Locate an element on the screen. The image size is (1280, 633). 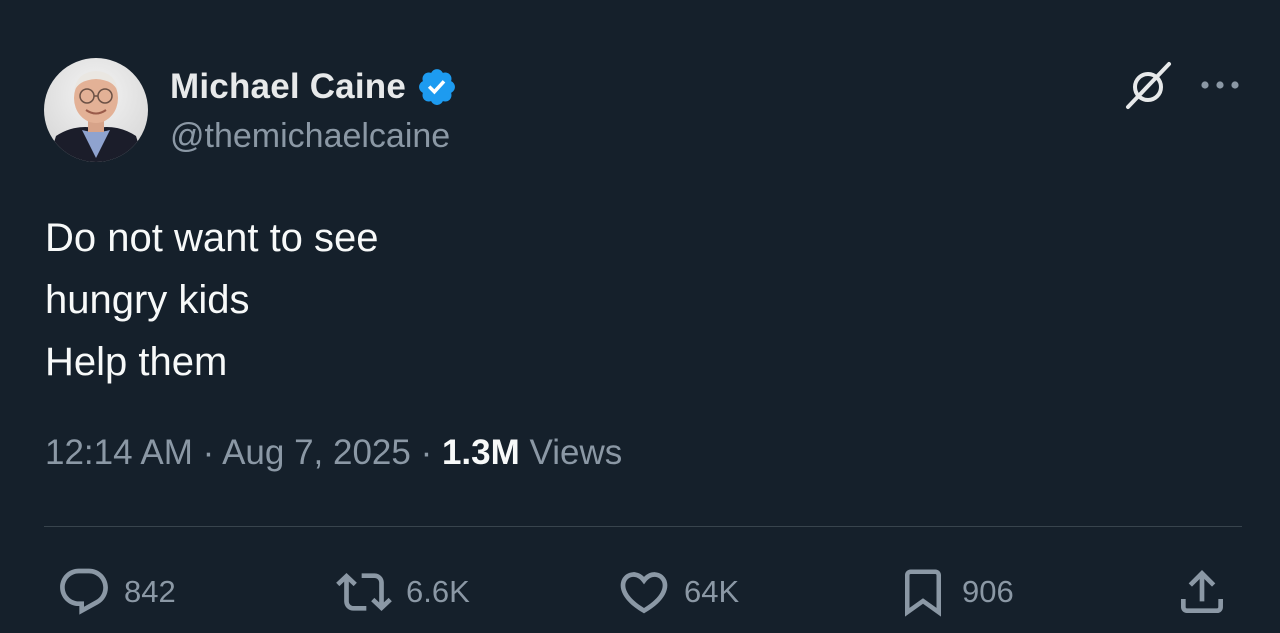
share-button is located at coordinates (1202, 592).